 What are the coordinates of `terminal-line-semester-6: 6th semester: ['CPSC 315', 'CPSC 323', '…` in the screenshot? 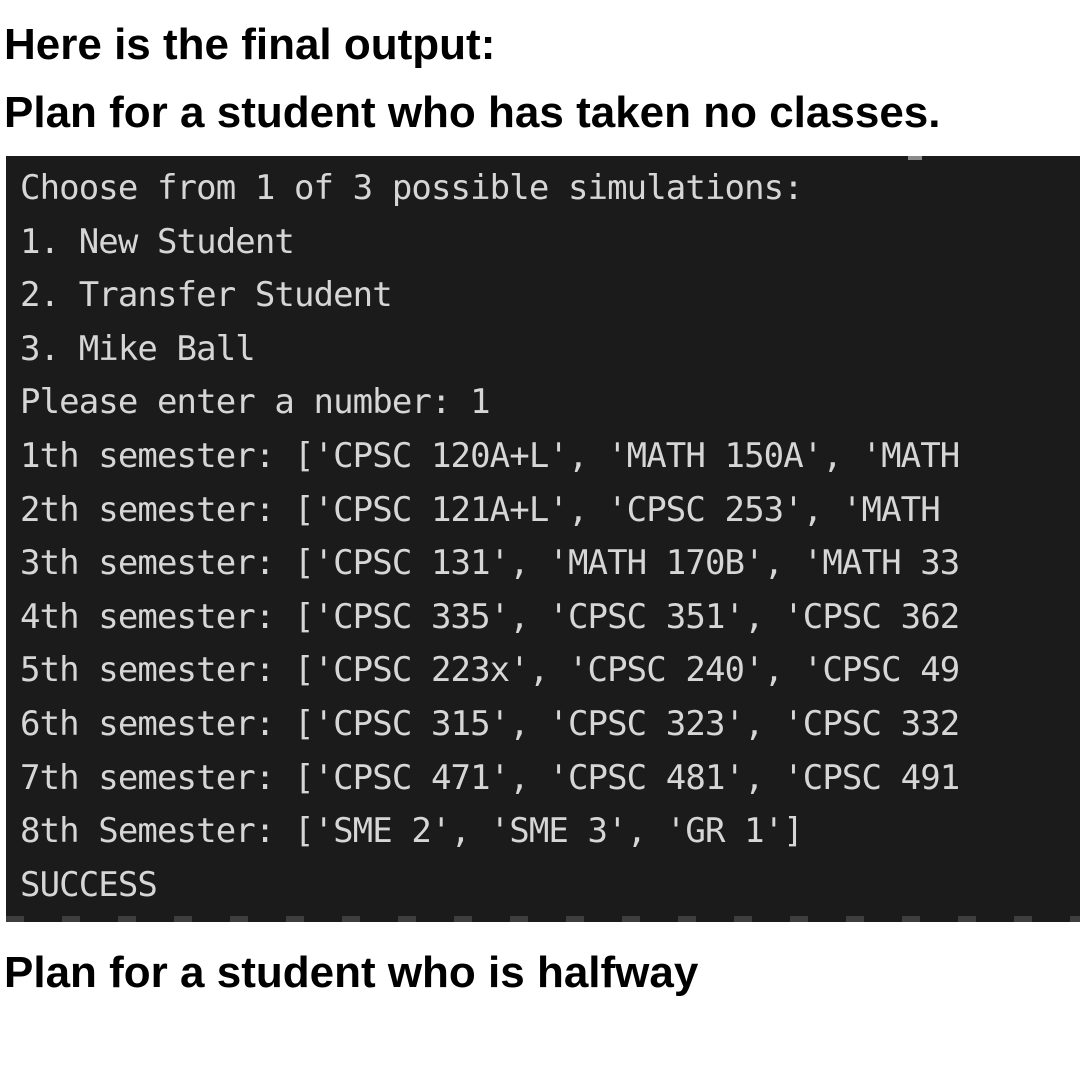 It's located at (490, 723).